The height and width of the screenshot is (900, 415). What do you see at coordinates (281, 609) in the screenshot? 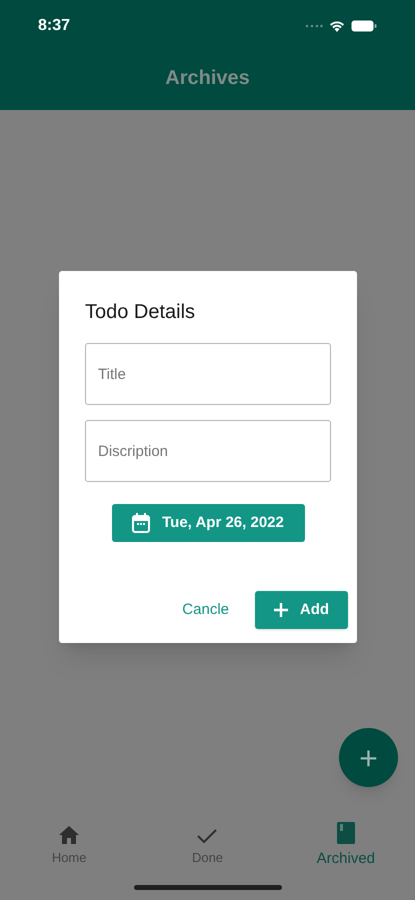
I see `plus-icon` at bounding box center [281, 609].